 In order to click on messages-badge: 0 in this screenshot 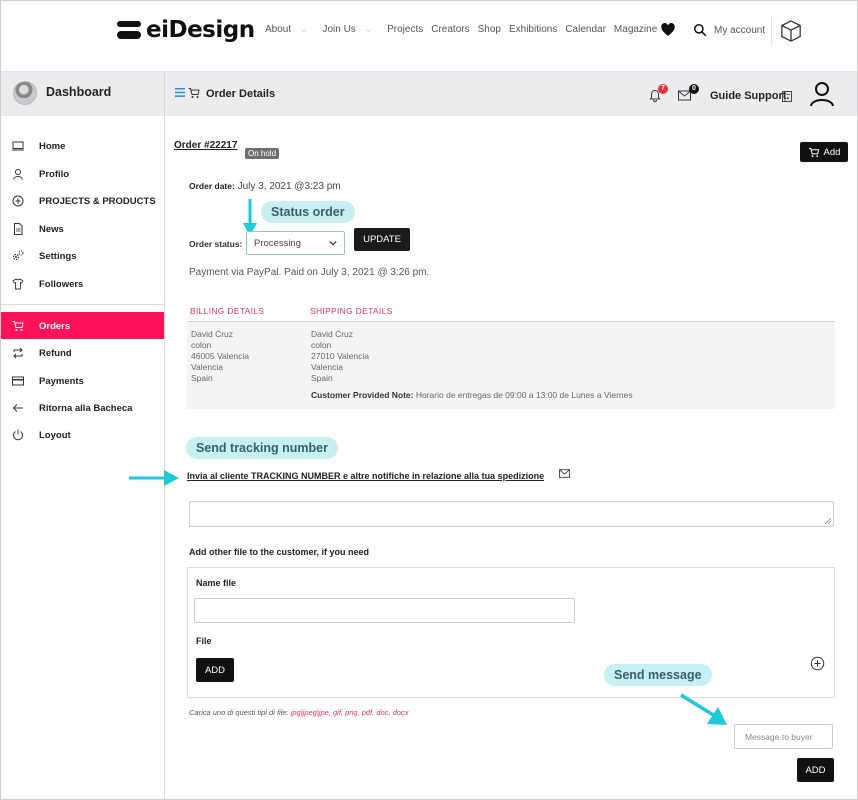, I will do `click(694, 89)`.